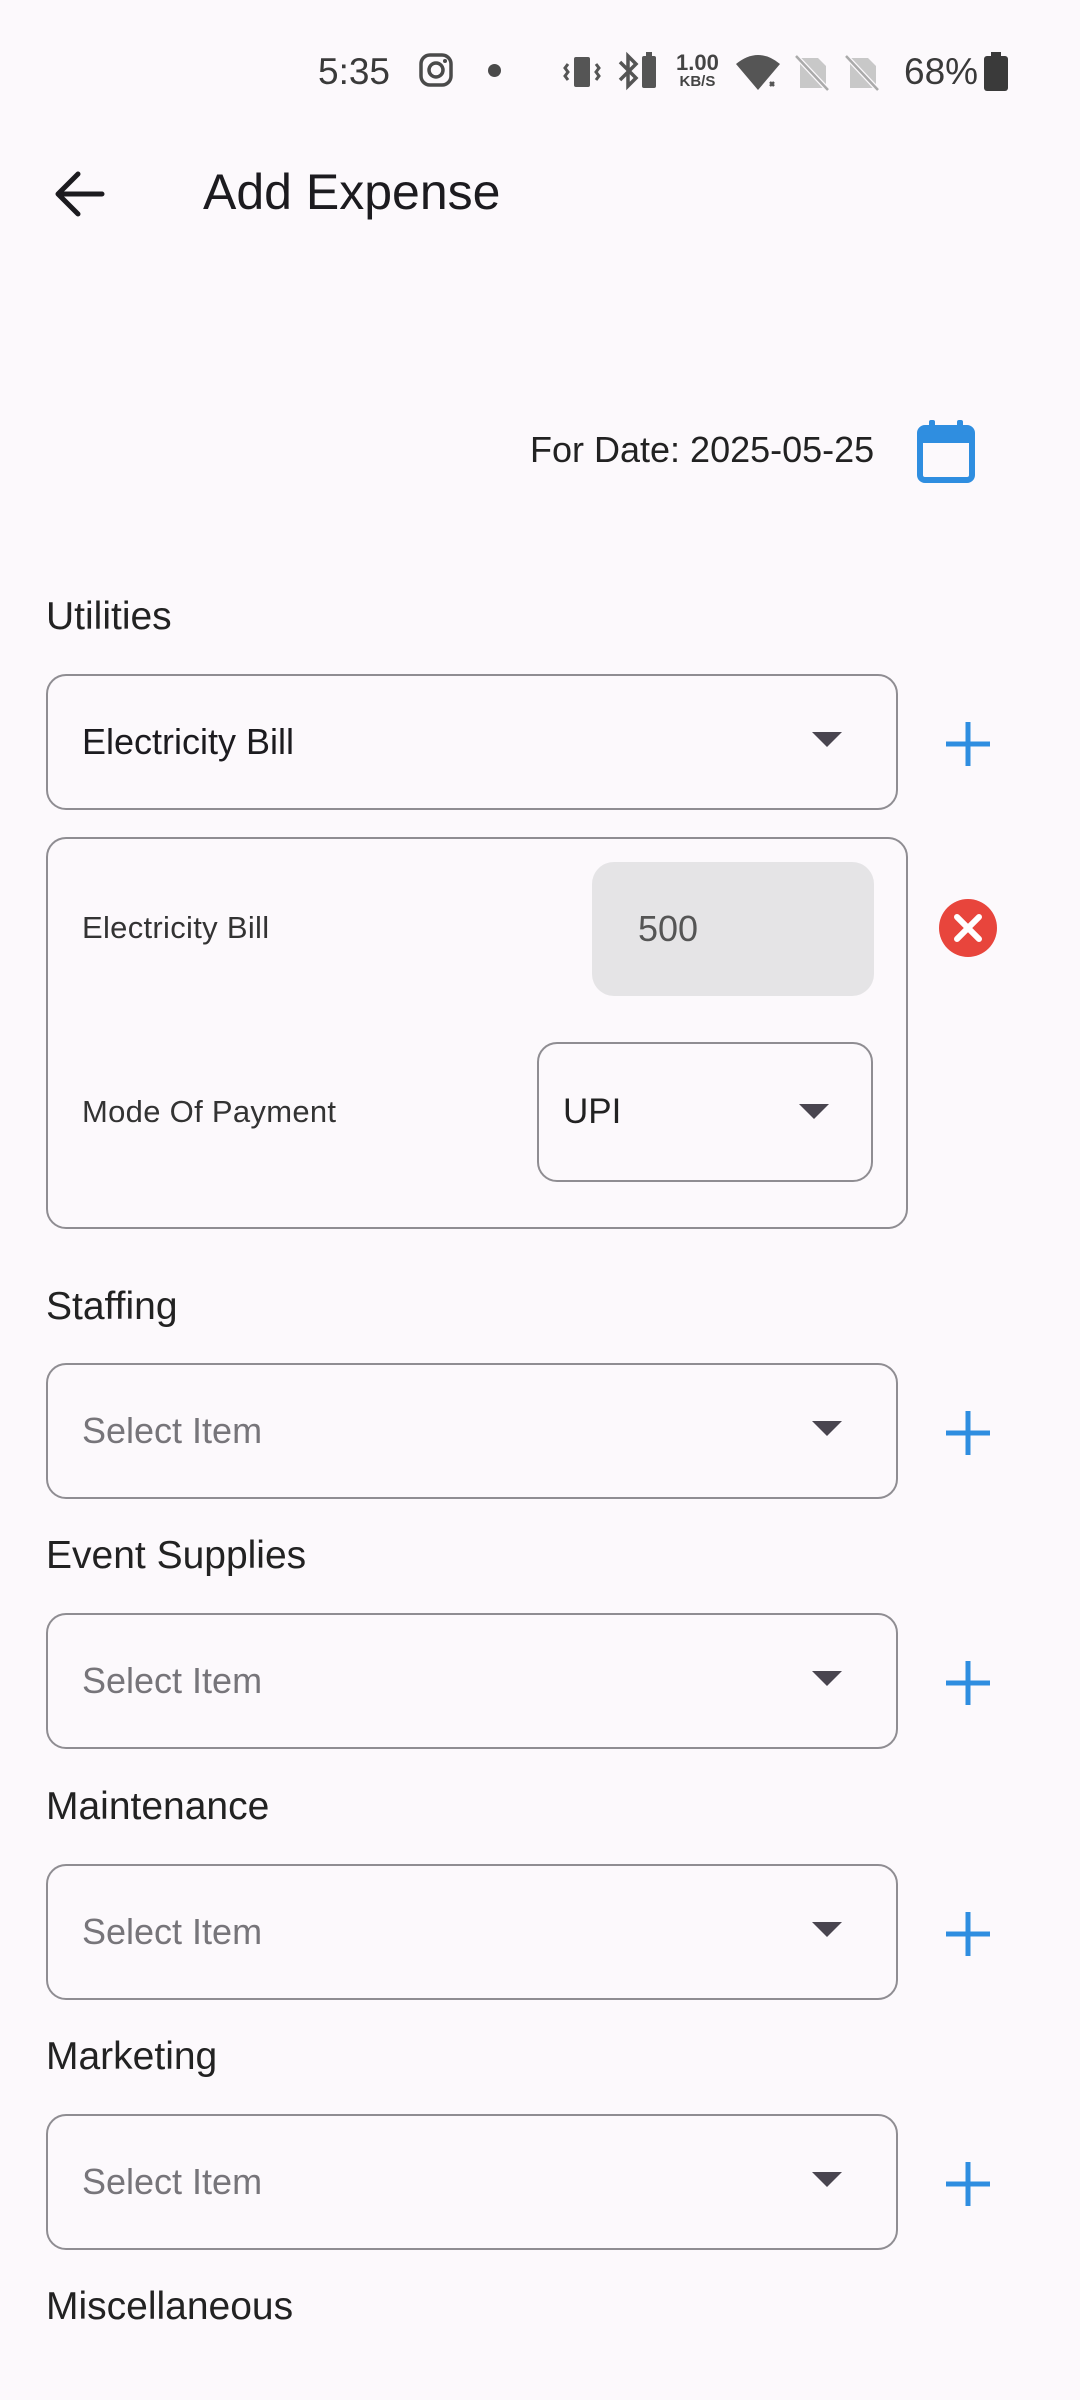 This screenshot has width=1080, height=2400. I want to click on staffing-dropdown: Select Item, so click(472, 1431).